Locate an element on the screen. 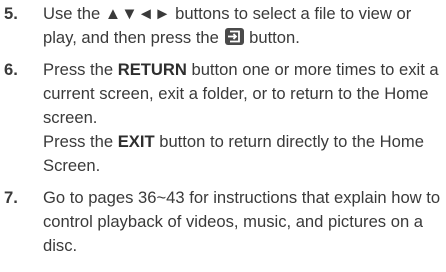 The width and height of the screenshot is (446, 272). return-keyword: RETURN is located at coordinates (152, 69).